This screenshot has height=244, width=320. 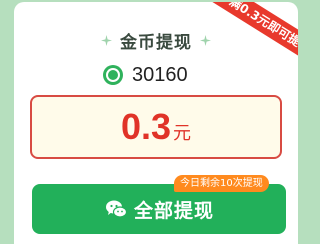 I want to click on title-row: 金币提现, so click(x=156, y=40).